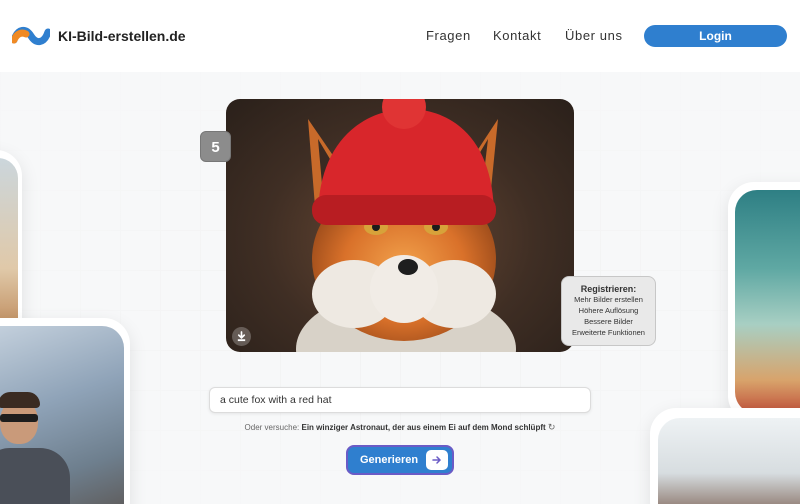 The image size is (800, 504). I want to click on nav-link-fragen: Fragen, so click(448, 35).